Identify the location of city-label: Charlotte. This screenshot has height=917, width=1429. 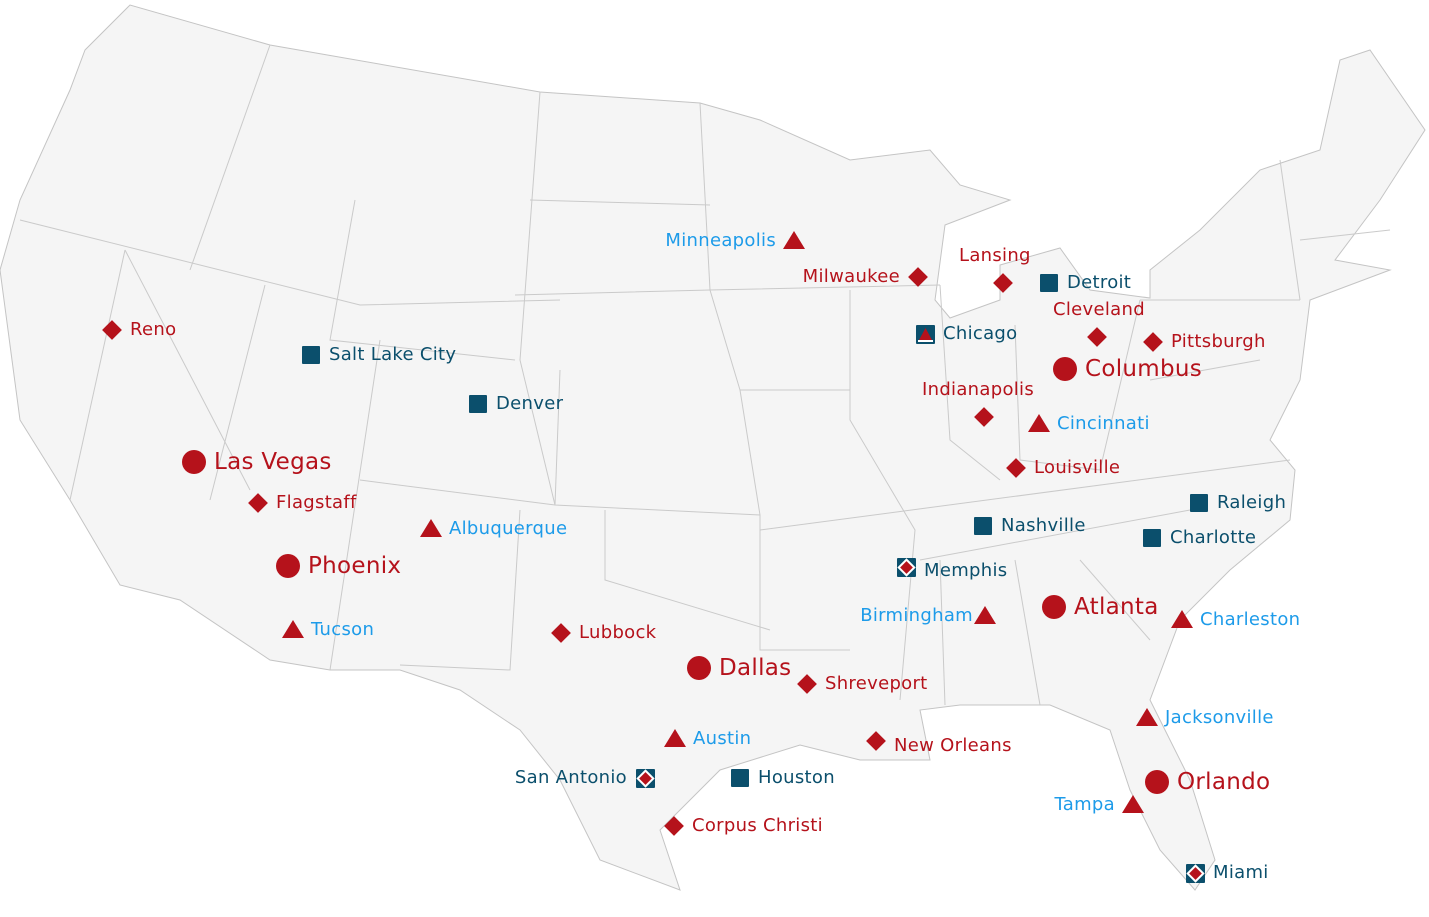
(1213, 538).